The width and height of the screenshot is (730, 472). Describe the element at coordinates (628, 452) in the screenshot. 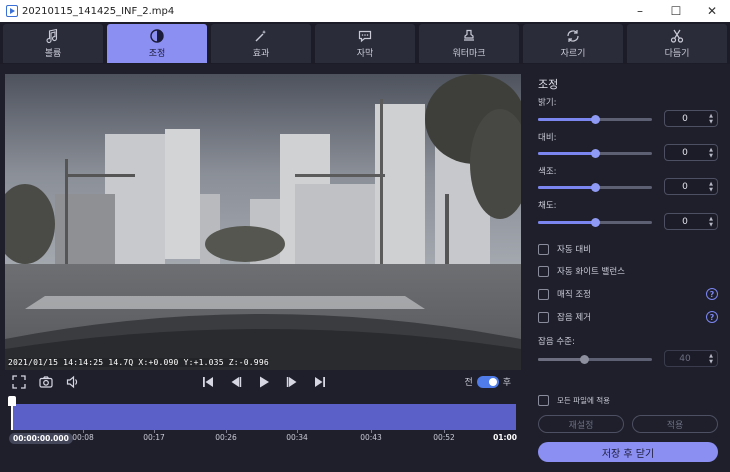

I see `save-close-button: 저장 후 닫기` at that location.